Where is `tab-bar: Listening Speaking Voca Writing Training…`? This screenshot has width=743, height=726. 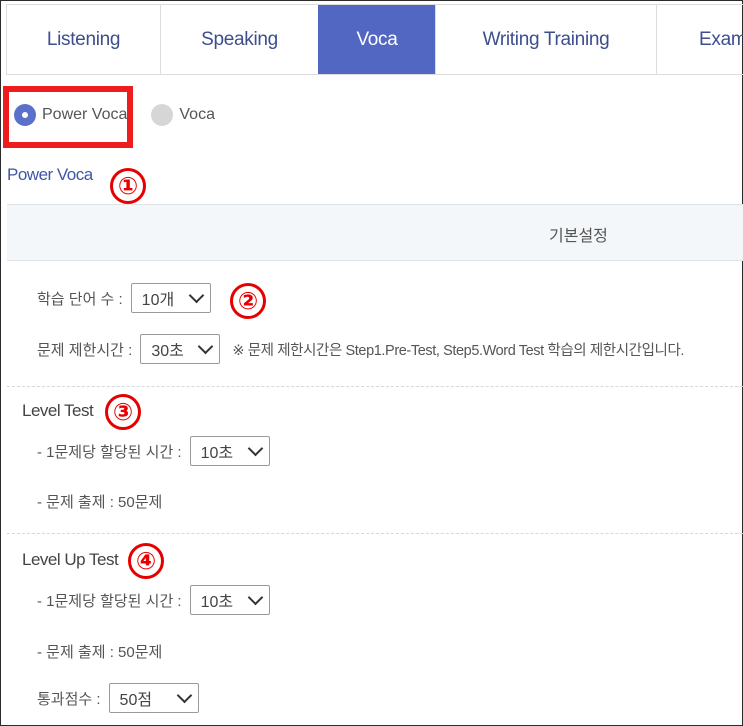
tab-bar: Listening Speaking Voca Writing Training… is located at coordinates (374, 39).